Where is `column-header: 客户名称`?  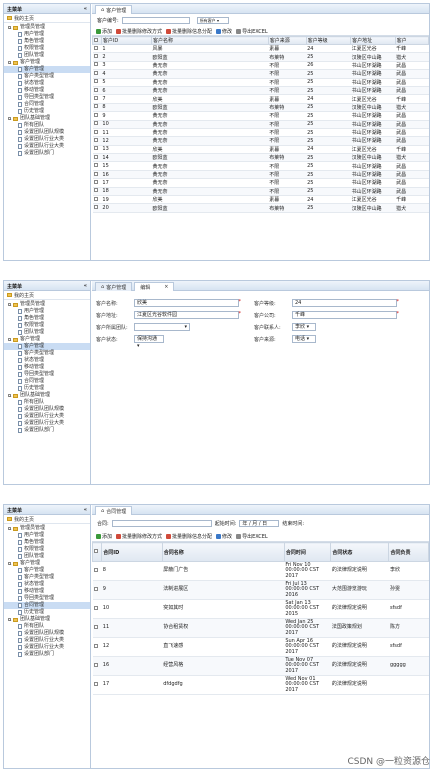
column-header: 客户名称 is located at coordinates (209, 40).